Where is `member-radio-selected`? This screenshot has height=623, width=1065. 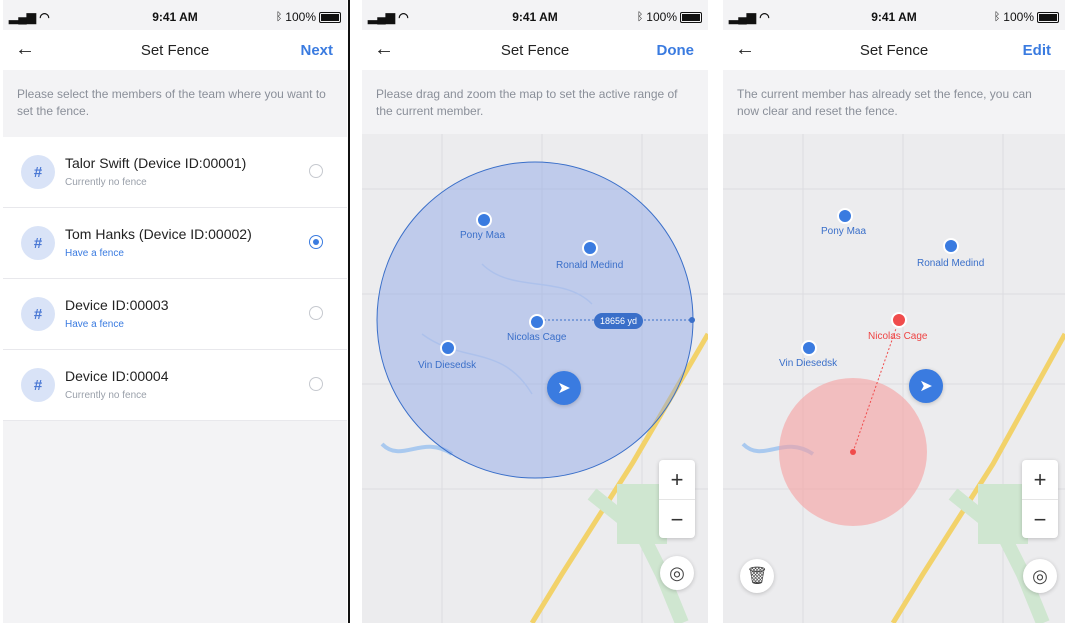
member-radio-selected is located at coordinates (316, 242).